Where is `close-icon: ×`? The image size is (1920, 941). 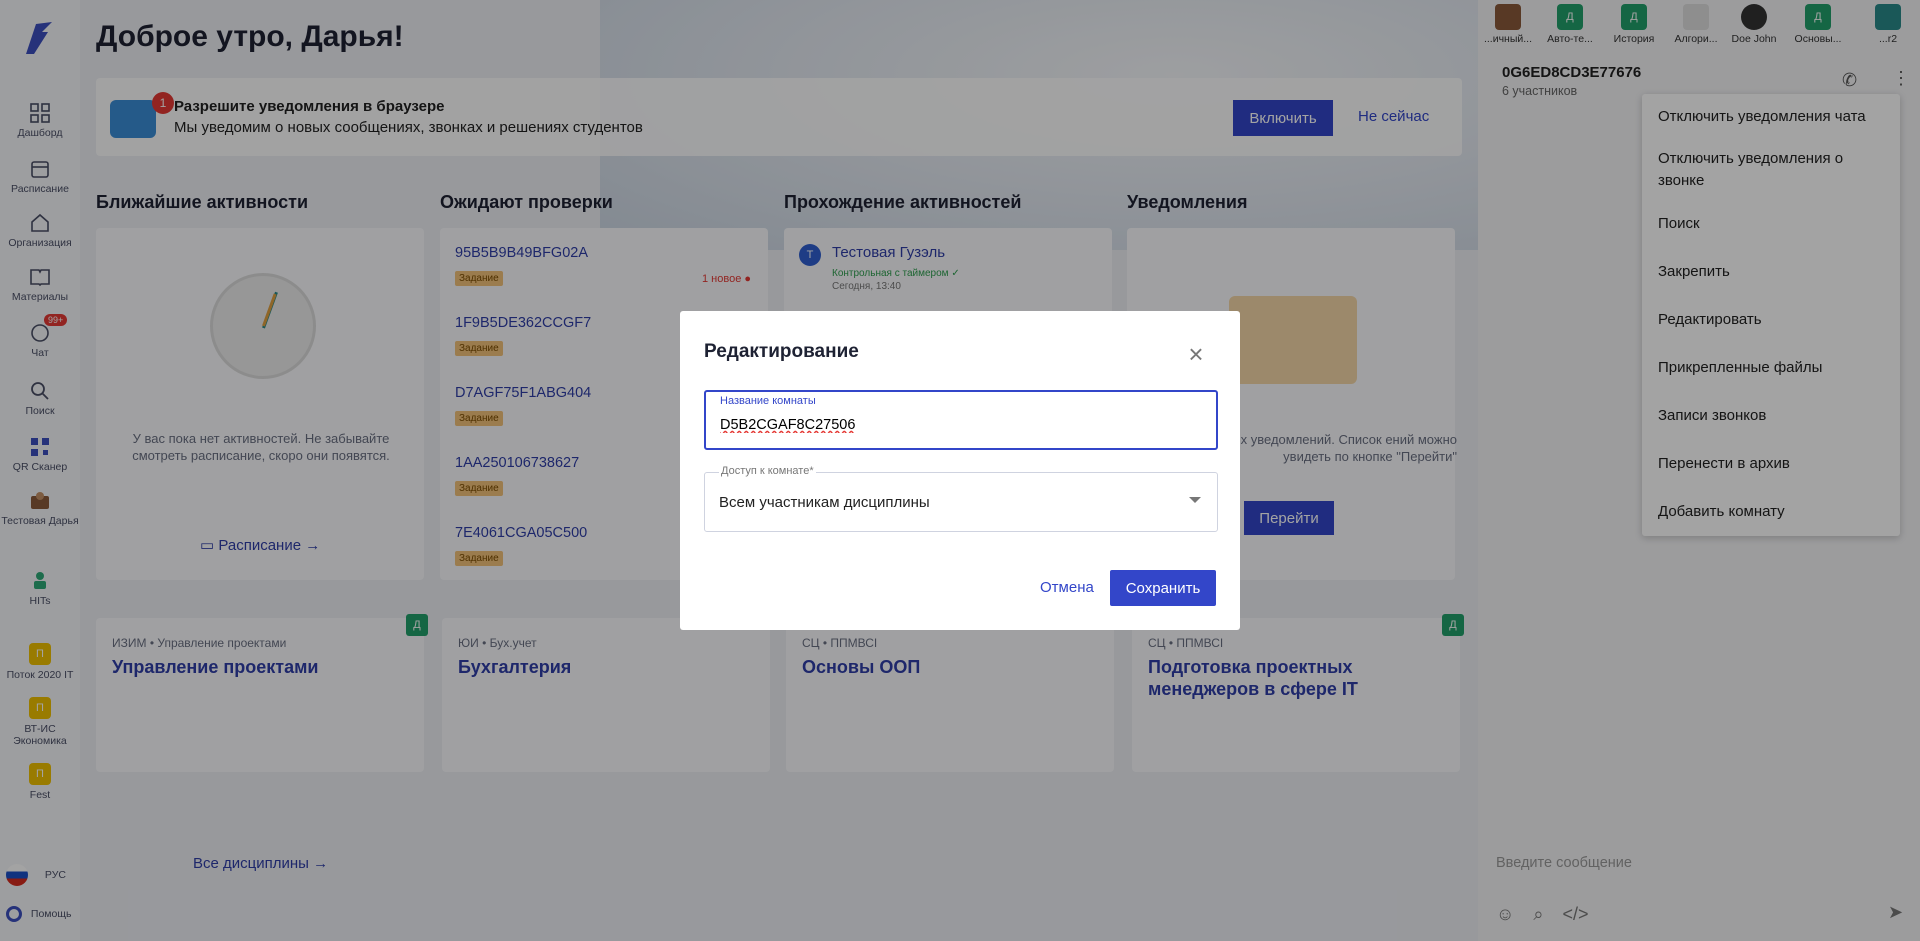
close-icon: × is located at coordinates (1196, 354).